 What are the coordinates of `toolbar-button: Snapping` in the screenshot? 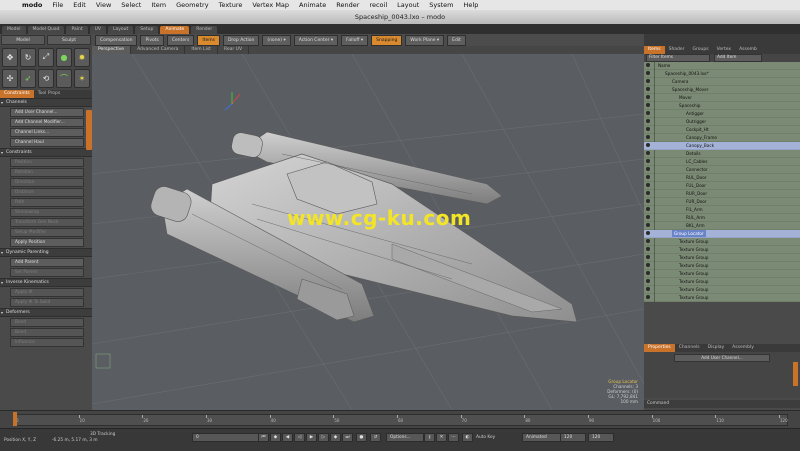 It's located at (387, 40).